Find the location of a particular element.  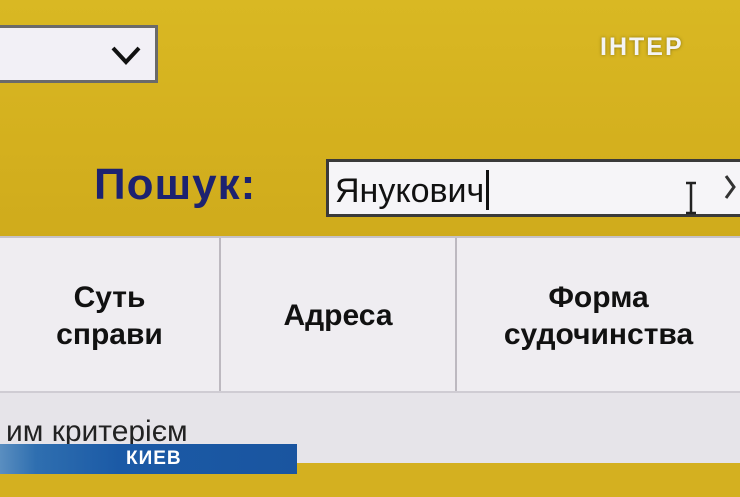

text-caret is located at coordinates (488, 190).